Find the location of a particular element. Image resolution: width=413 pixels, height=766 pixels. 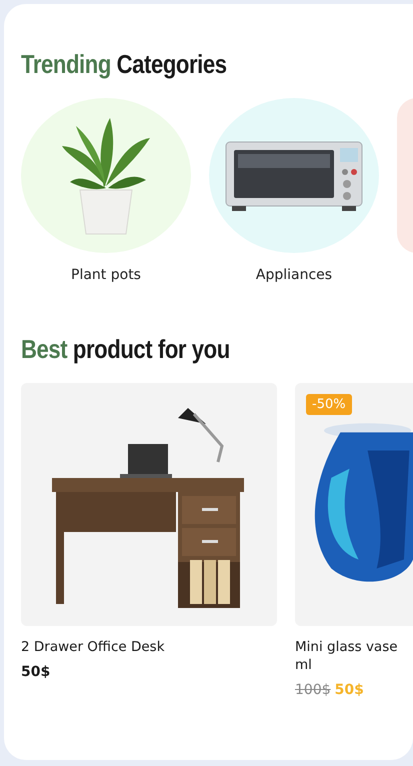

product-name: Mini glass vase ml is located at coordinates (354, 656).